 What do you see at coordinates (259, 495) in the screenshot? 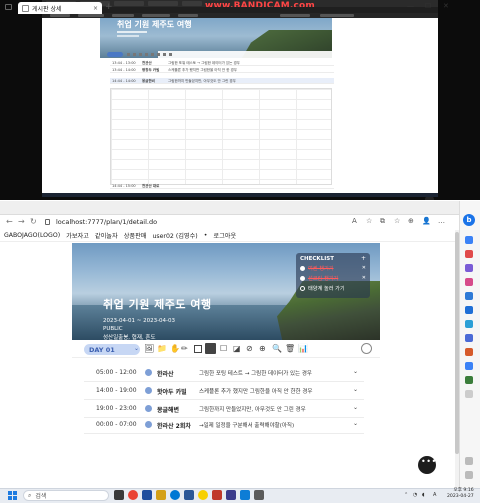
I see `terminal-icon` at bounding box center [259, 495].